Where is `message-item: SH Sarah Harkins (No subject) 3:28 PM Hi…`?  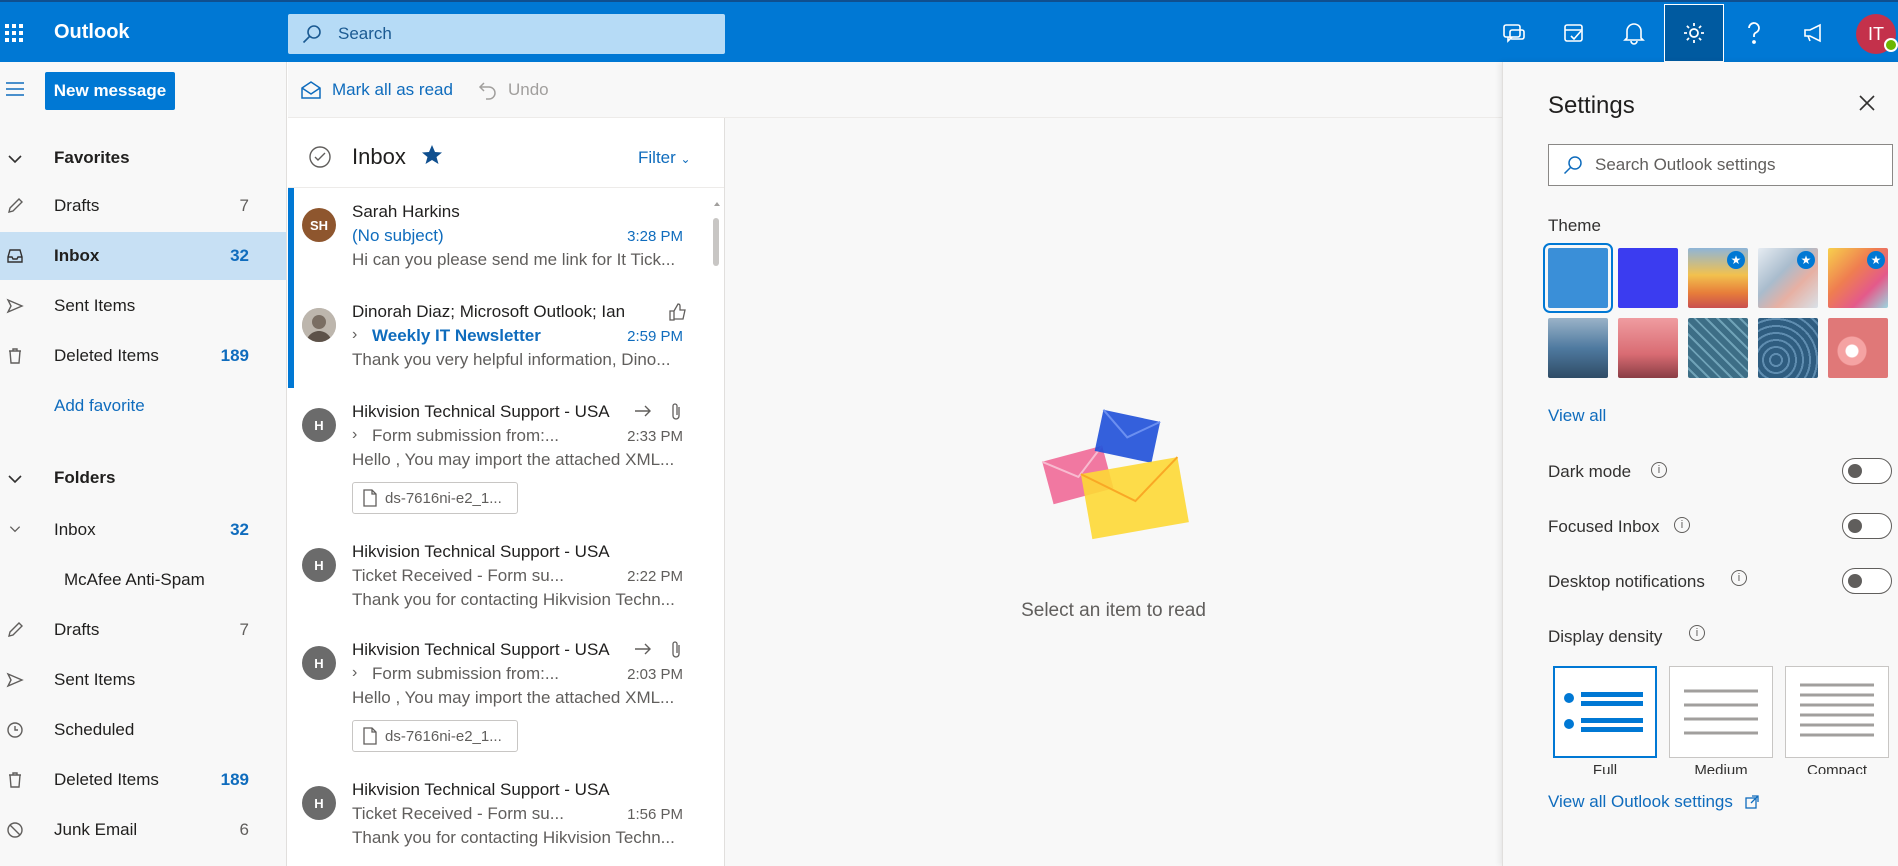 message-item: SH Sarah Harkins (No subject) 3:28 PM Hi… is located at coordinates (506, 238).